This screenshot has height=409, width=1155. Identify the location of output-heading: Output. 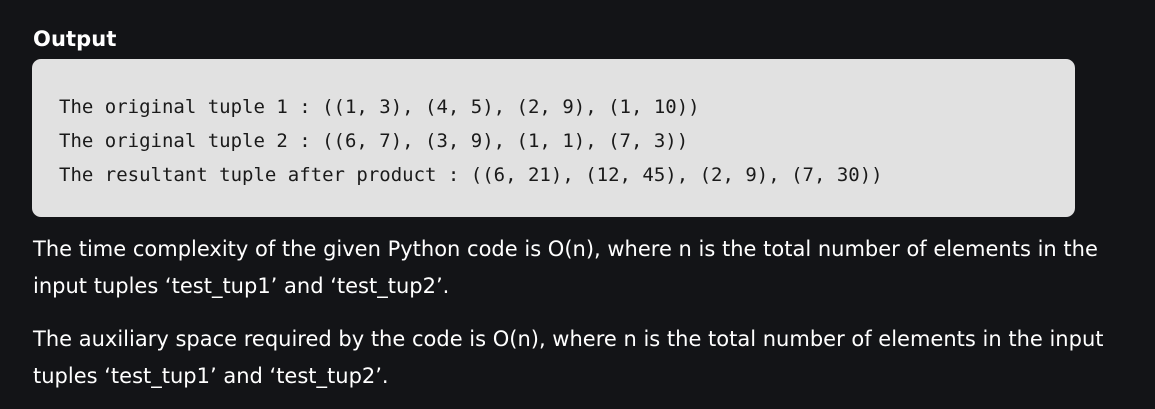
(75, 39).